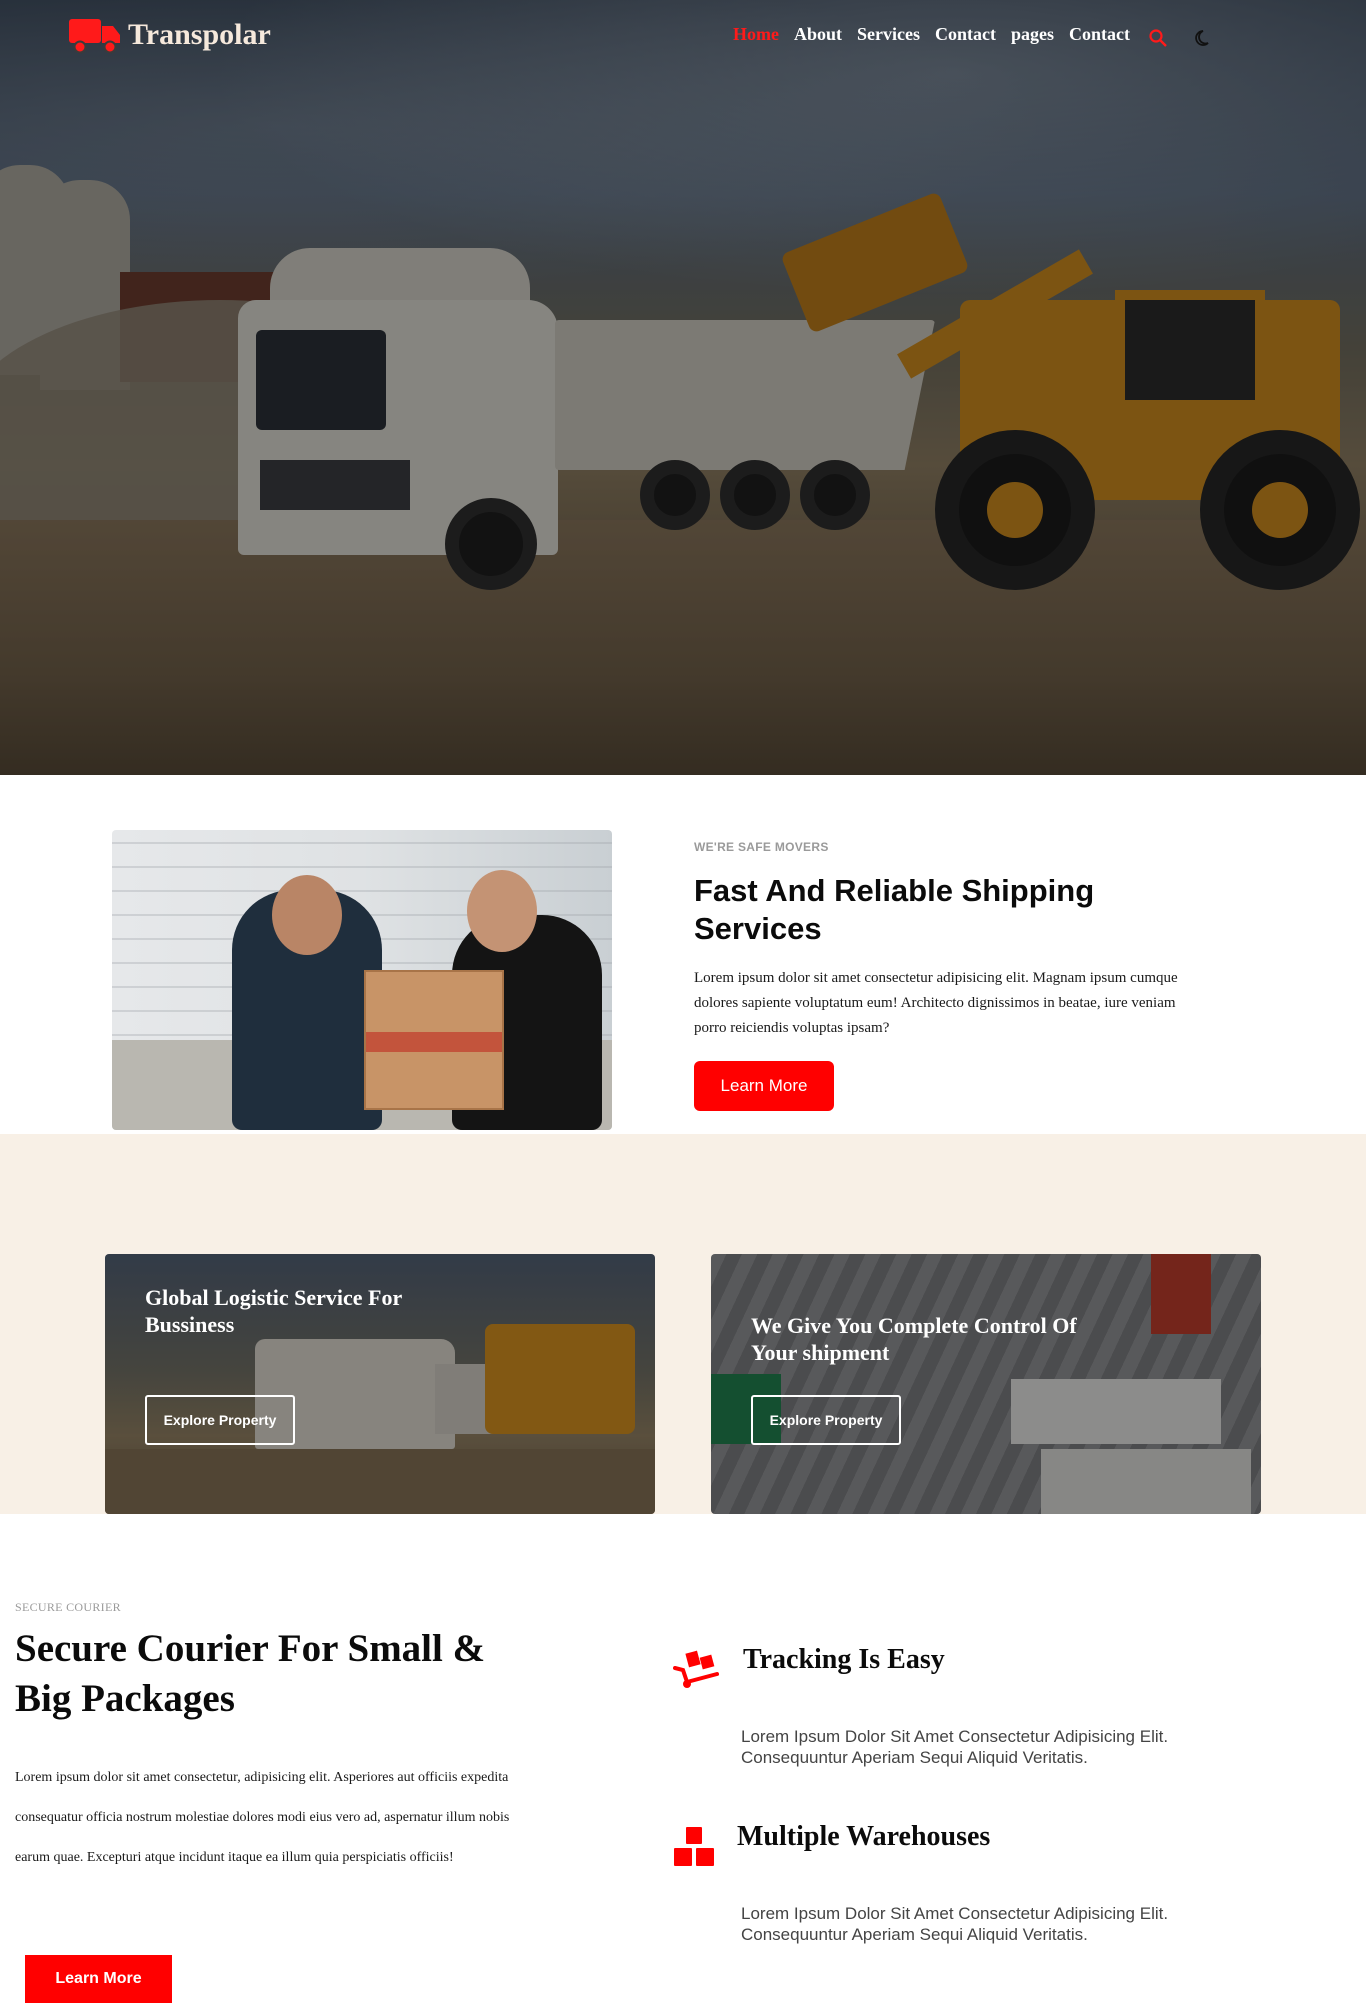 This screenshot has height=2013, width=1366. Describe the element at coordinates (95, 35) in the screenshot. I see `truck-icon` at that location.